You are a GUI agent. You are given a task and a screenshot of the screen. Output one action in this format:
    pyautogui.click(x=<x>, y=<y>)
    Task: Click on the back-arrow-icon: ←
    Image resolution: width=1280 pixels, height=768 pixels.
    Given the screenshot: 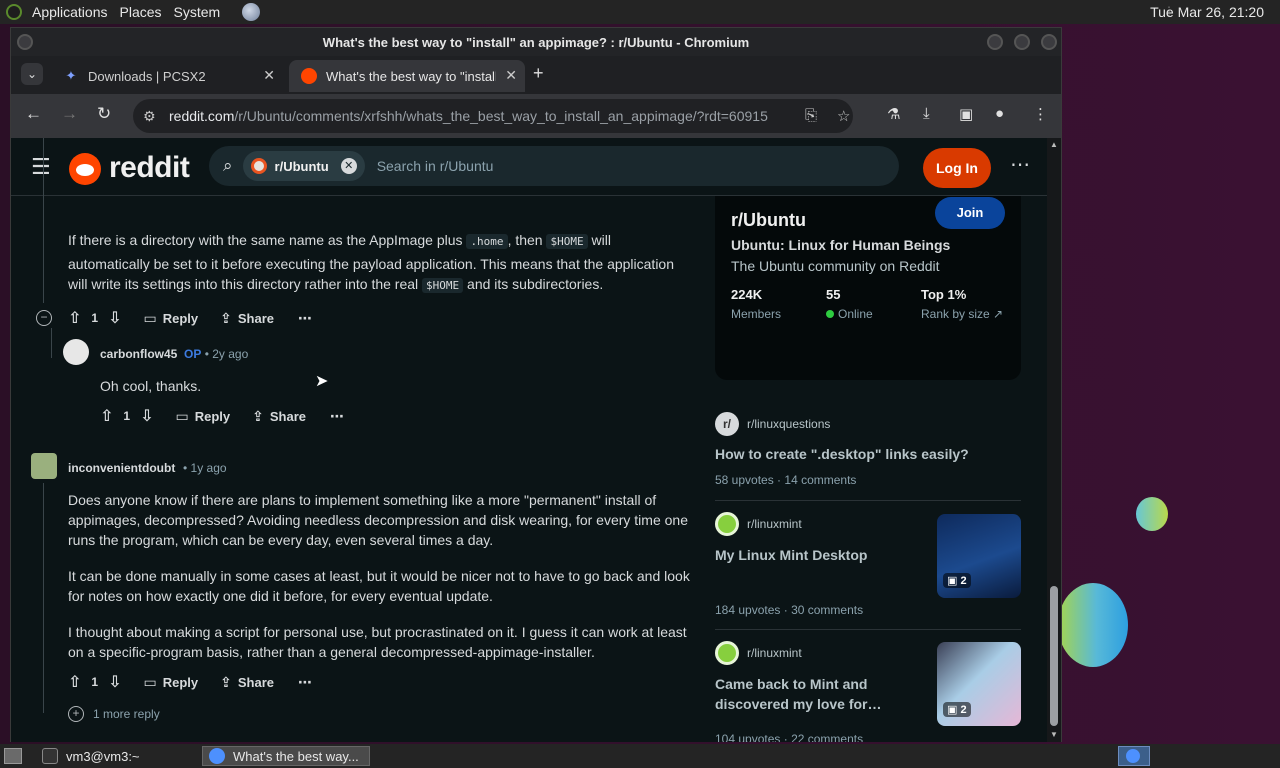 What is the action you would take?
    pyautogui.click(x=33, y=114)
    